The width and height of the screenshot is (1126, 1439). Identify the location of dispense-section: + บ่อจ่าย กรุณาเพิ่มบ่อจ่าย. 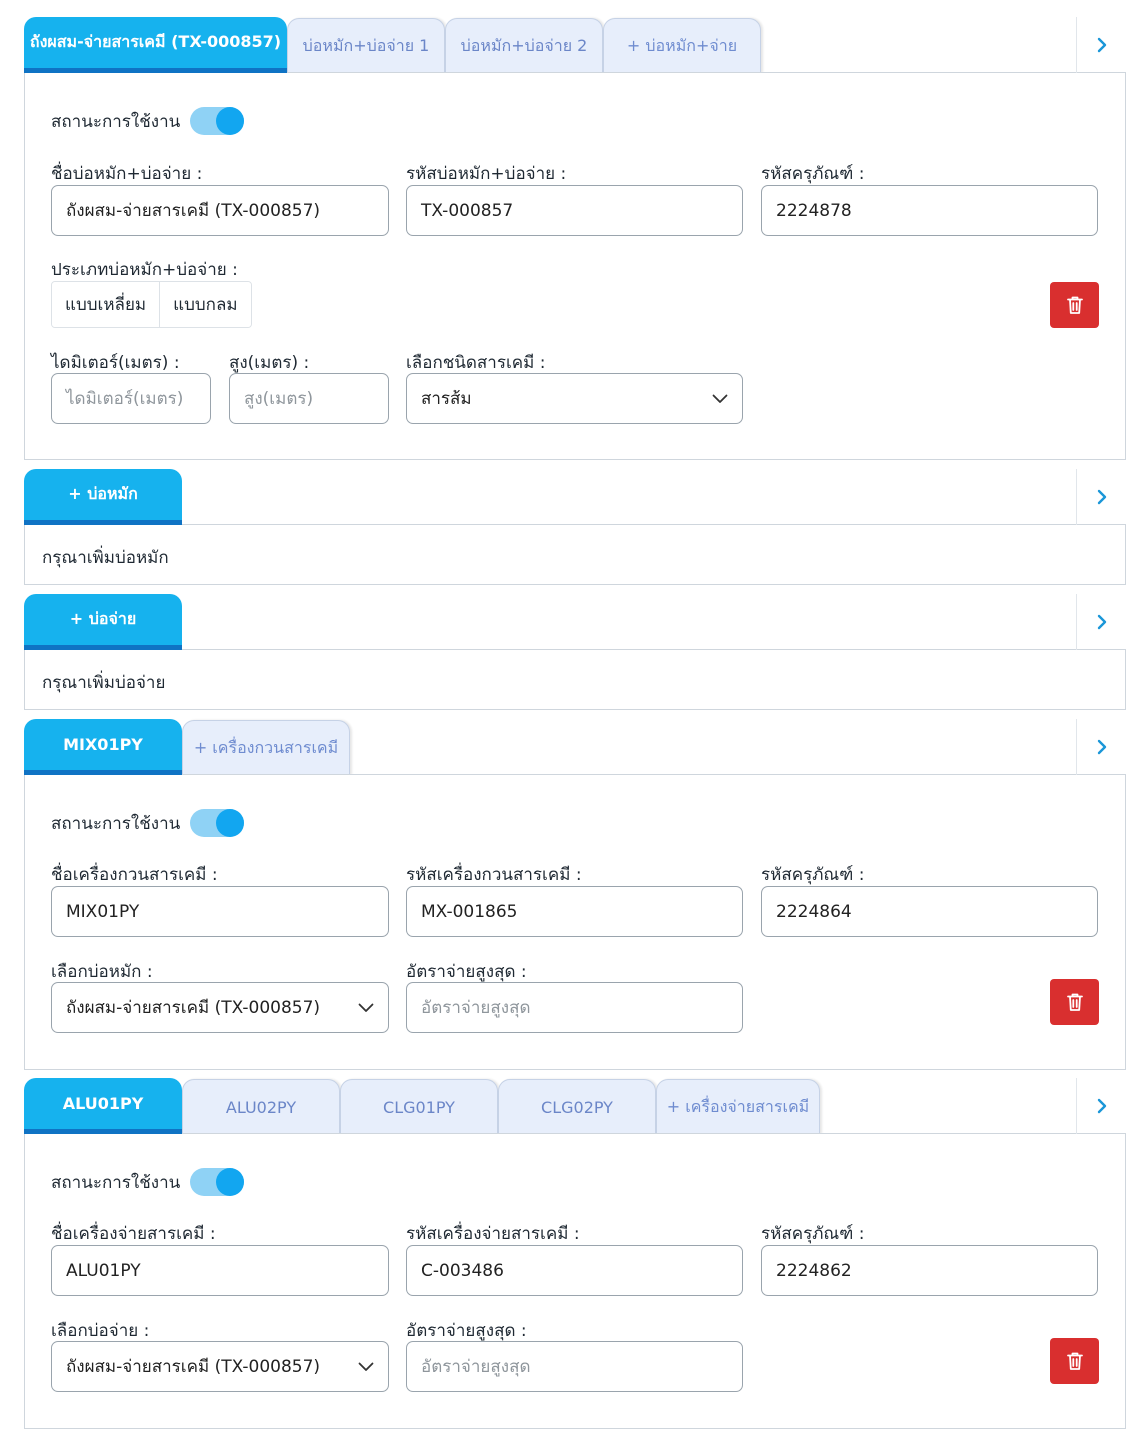
(575, 652).